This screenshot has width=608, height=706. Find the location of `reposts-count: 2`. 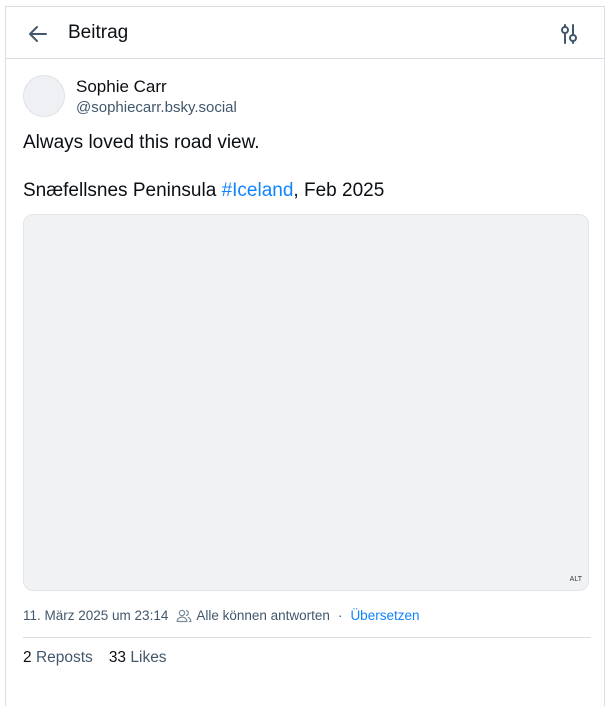

reposts-count: 2 is located at coordinates (27, 657).